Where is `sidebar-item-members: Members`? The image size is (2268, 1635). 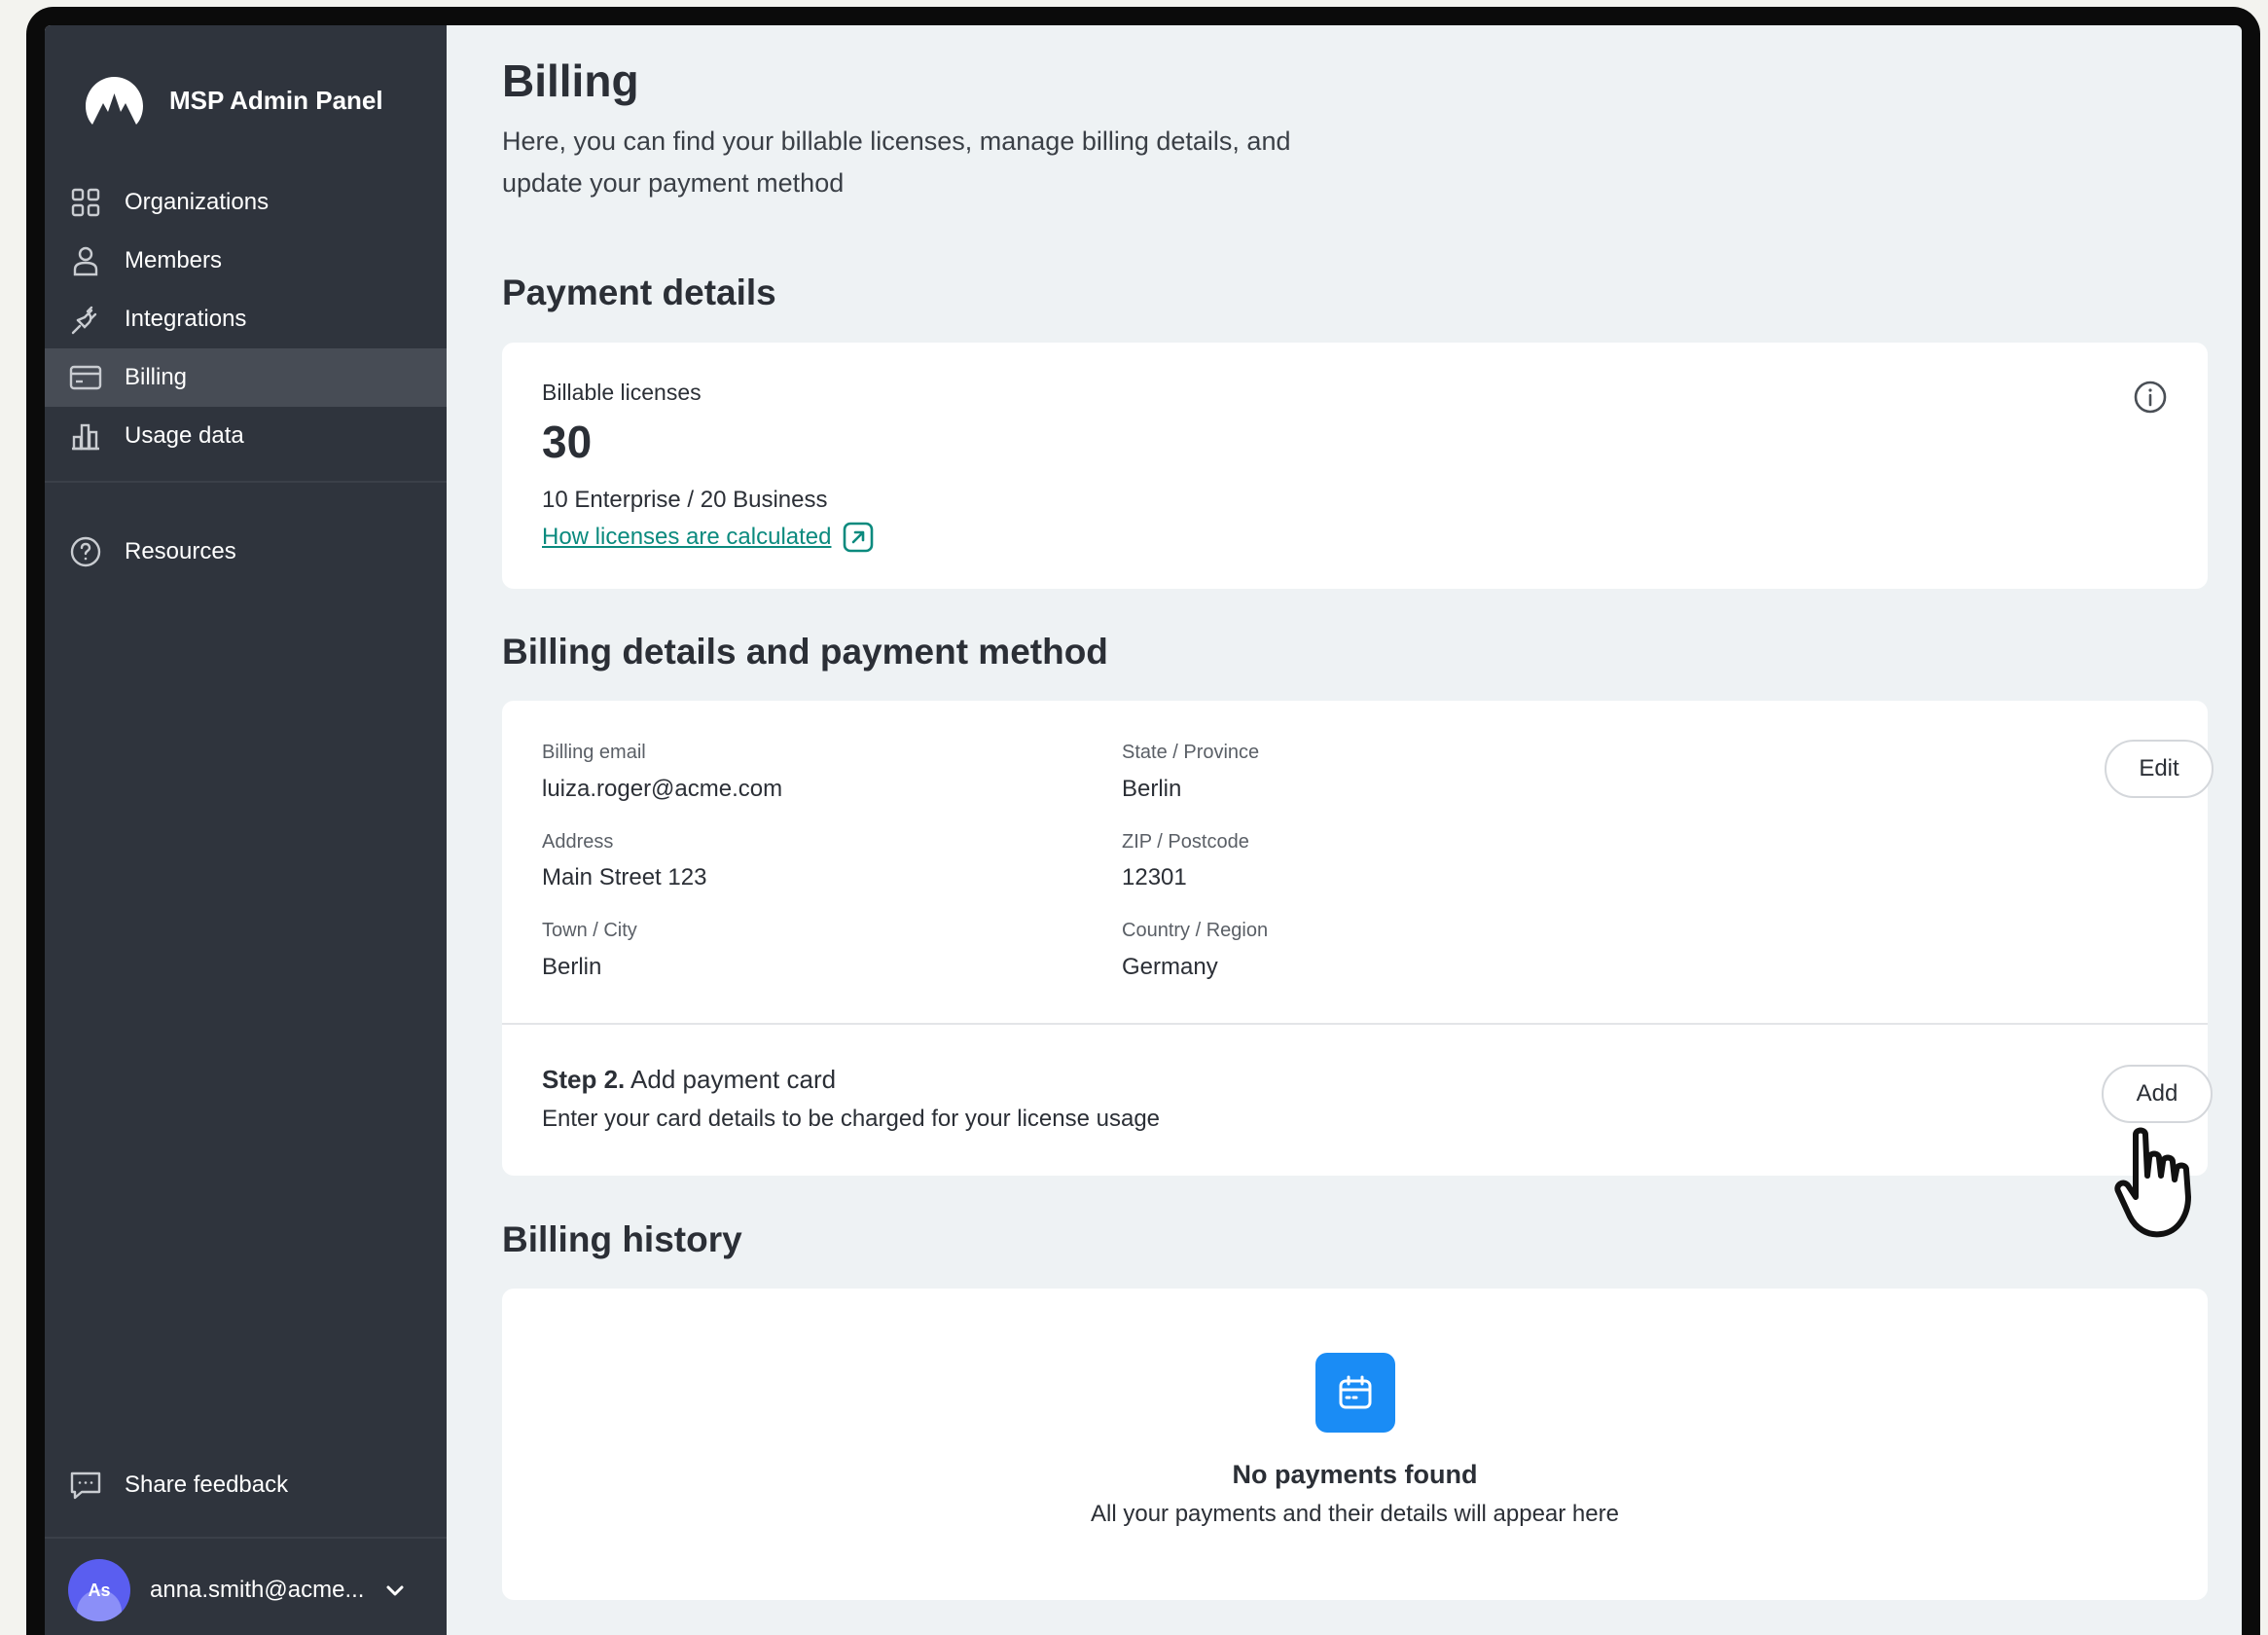
sidebar-item-members: Members is located at coordinates (246, 261).